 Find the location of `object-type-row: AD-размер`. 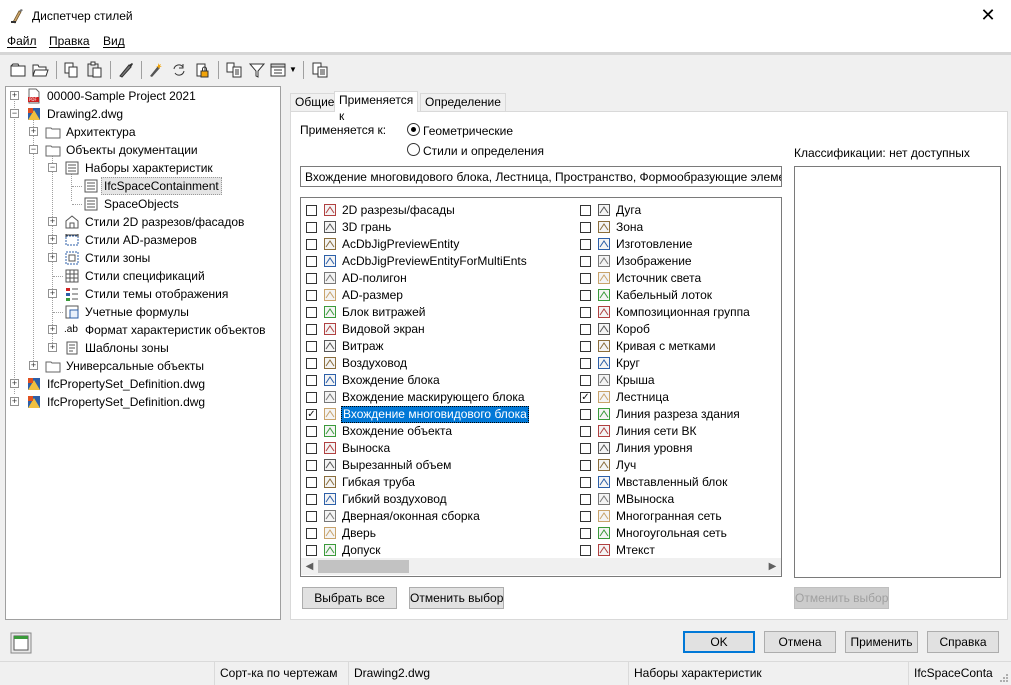

object-type-row: AD-размер is located at coordinates (441, 295).